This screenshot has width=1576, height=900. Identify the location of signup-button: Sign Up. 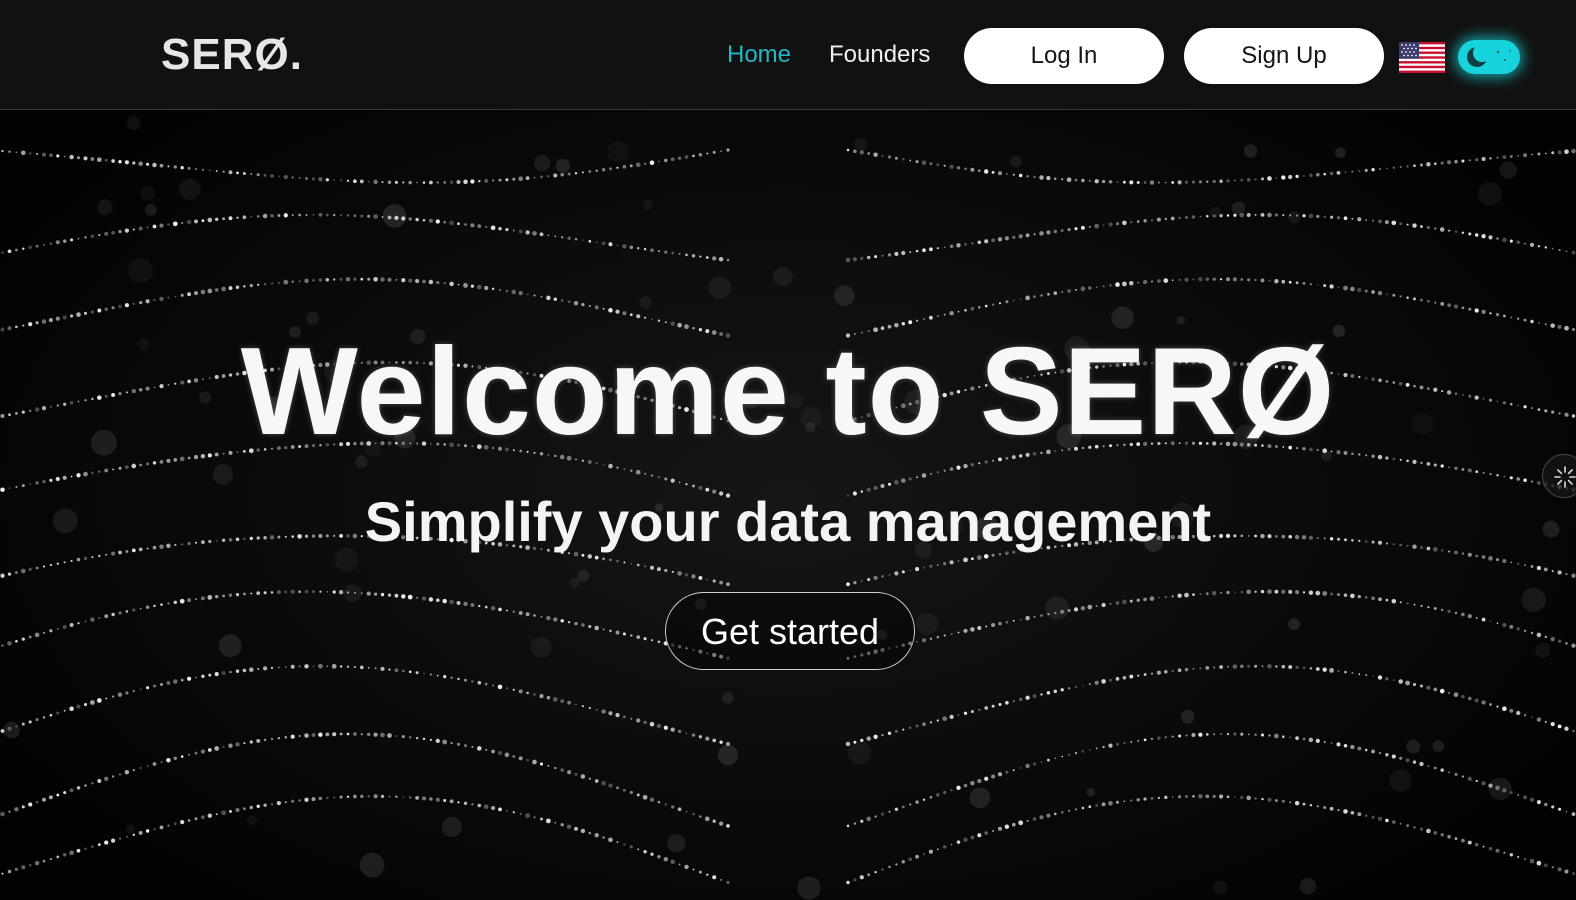
(1284, 56).